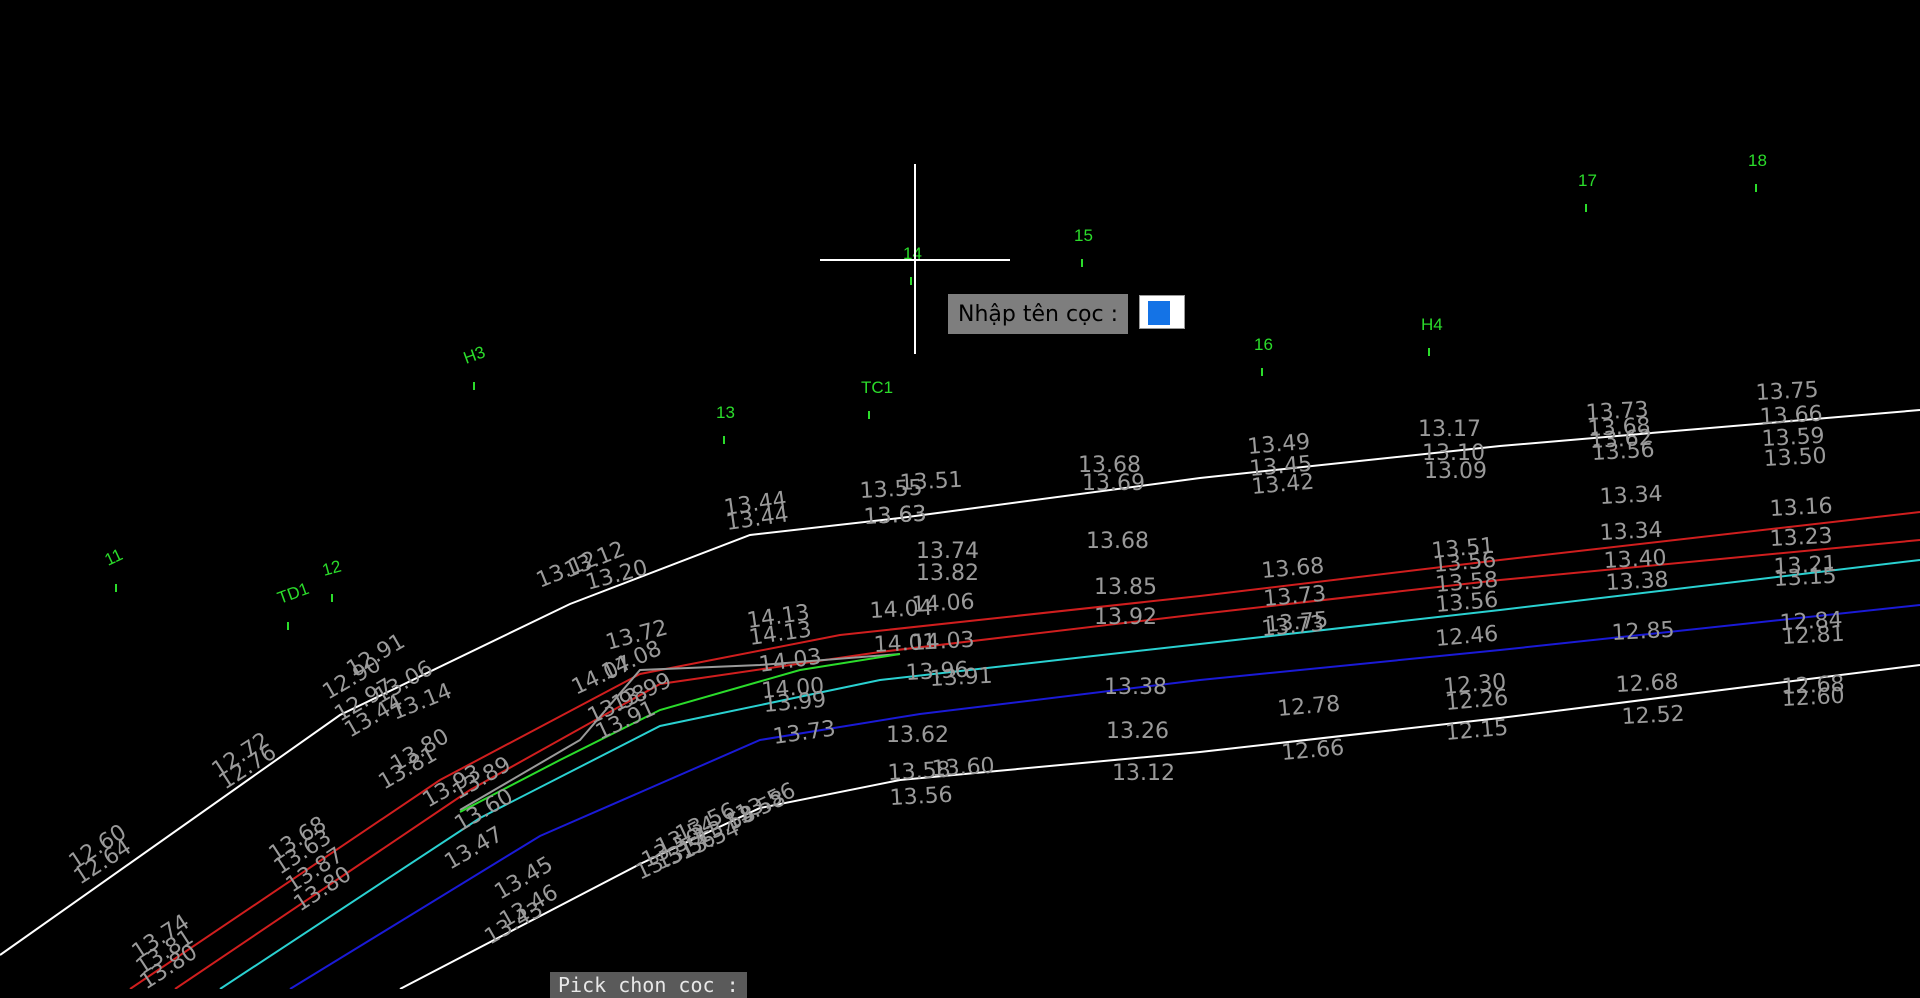  What do you see at coordinates (1653, 716) in the screenshot?
I see `elevation-label: 12.52` at bounding box center [1653, 716].